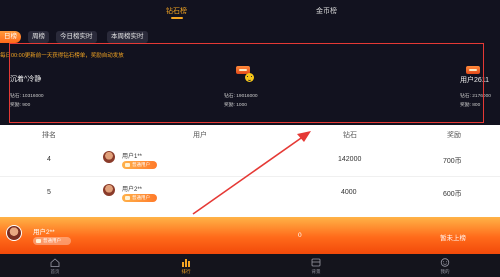 This screenshot has width=500, height=277. What do you see at coordinates (186, 271) in the screenshot?
I see `nav-label: 排行` at bounding box center [186, 271].